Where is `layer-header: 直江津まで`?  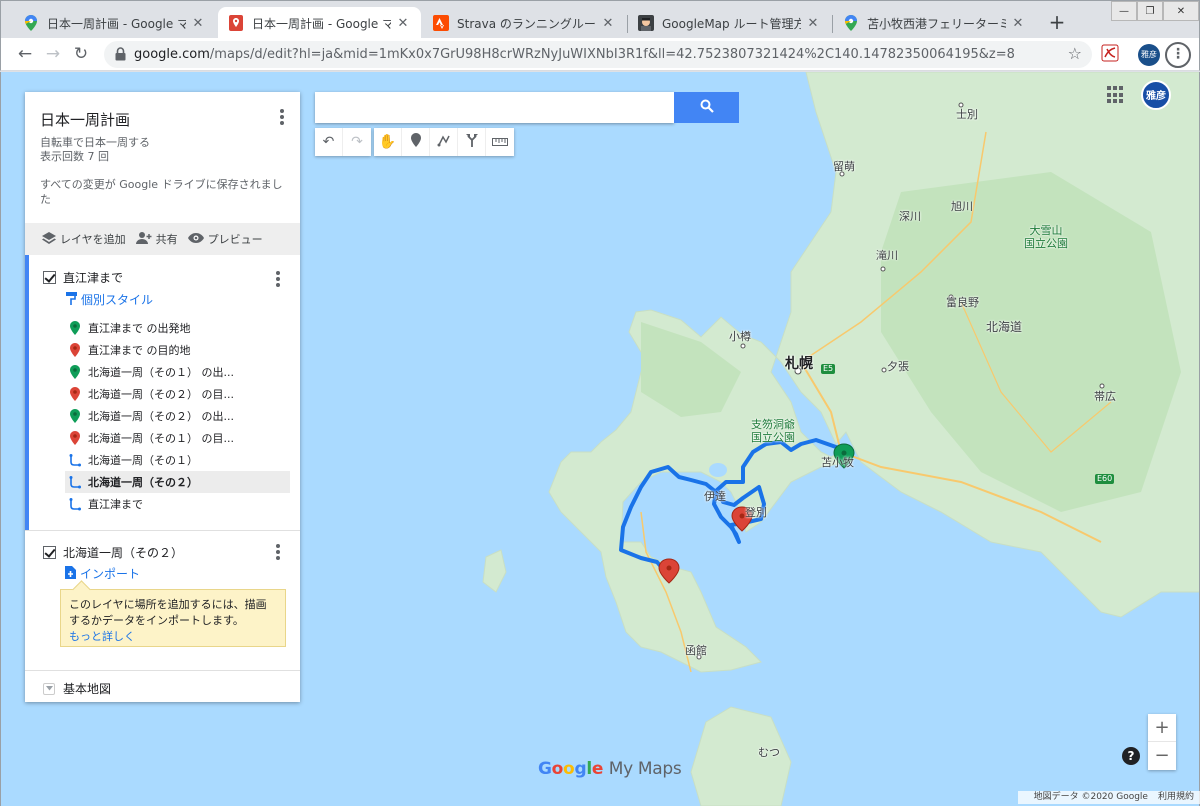 layer-header: 直江津まで is located at coordinates (83, 277).